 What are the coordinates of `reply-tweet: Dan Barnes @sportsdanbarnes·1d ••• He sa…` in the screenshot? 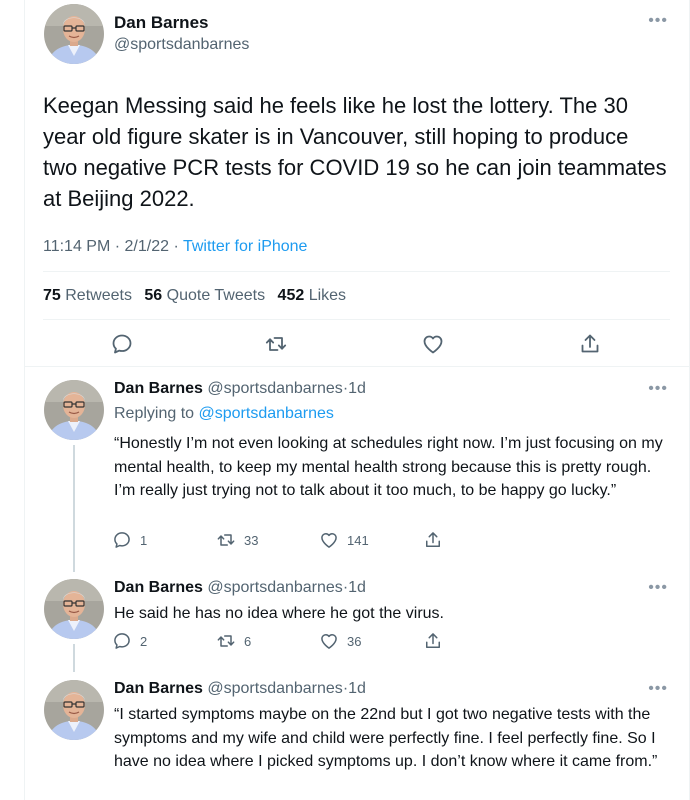 It's located at (357, 620).